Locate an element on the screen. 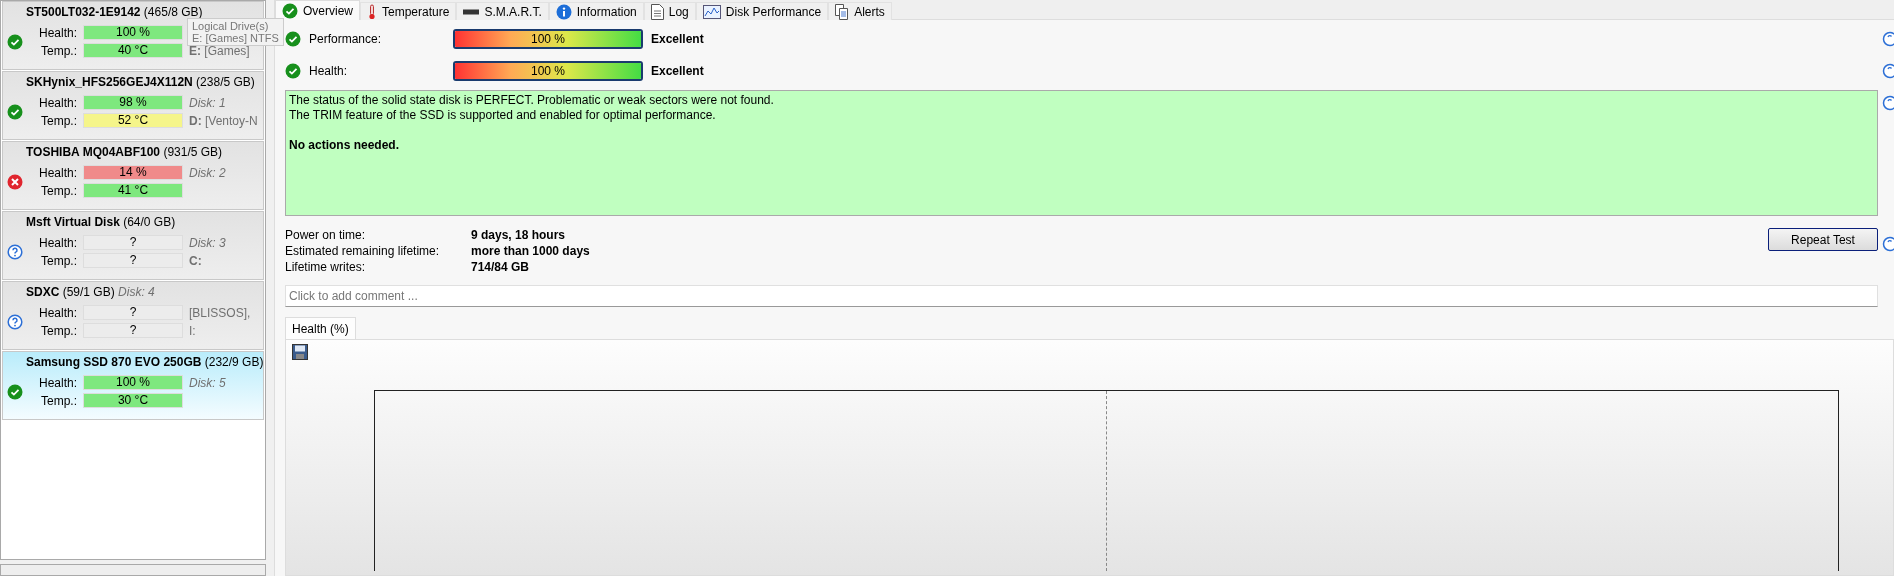  temp-bar: 30 °C is located at coordinates (133, 400).